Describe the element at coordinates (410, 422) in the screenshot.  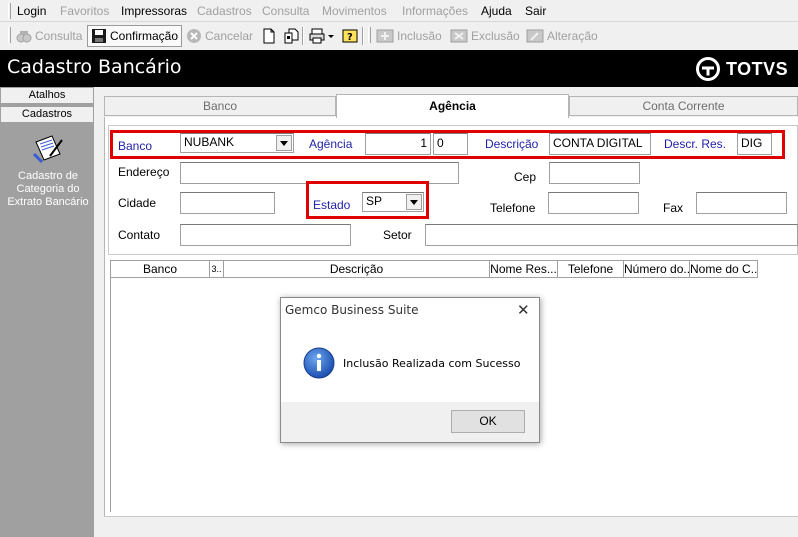
I see `dialog-footer: OK` at that location.